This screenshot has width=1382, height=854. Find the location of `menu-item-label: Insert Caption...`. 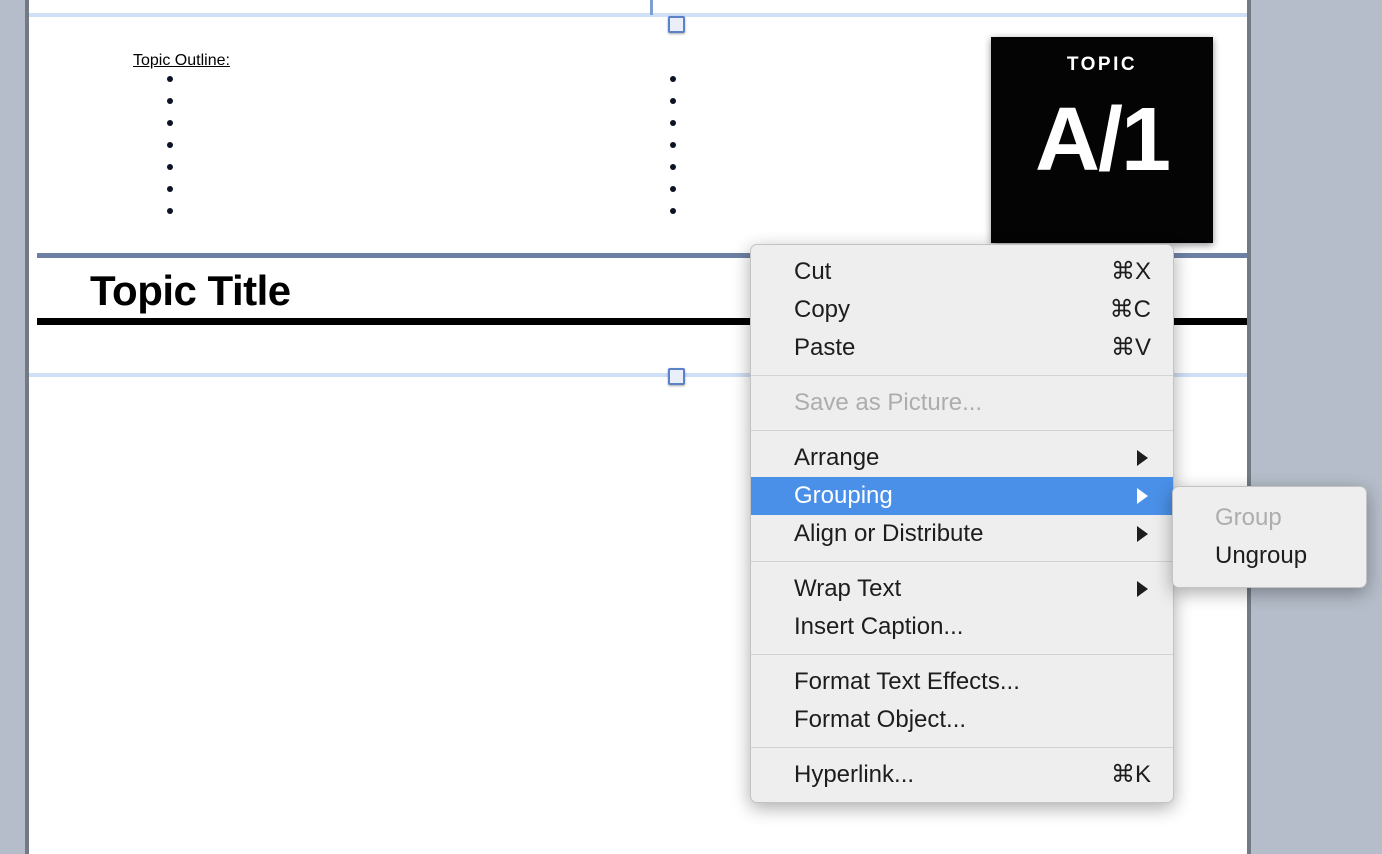

menu-item-label: Insert Caption... is located at coordinates (879, 626).